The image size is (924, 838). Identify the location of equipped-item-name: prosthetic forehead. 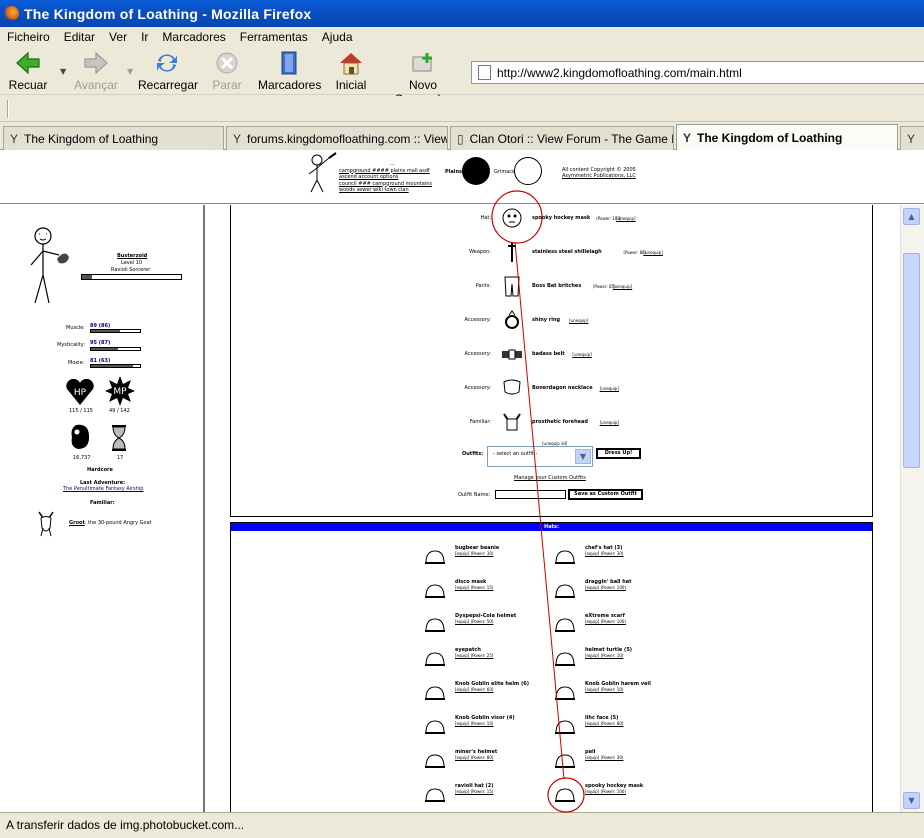
(560, 422).